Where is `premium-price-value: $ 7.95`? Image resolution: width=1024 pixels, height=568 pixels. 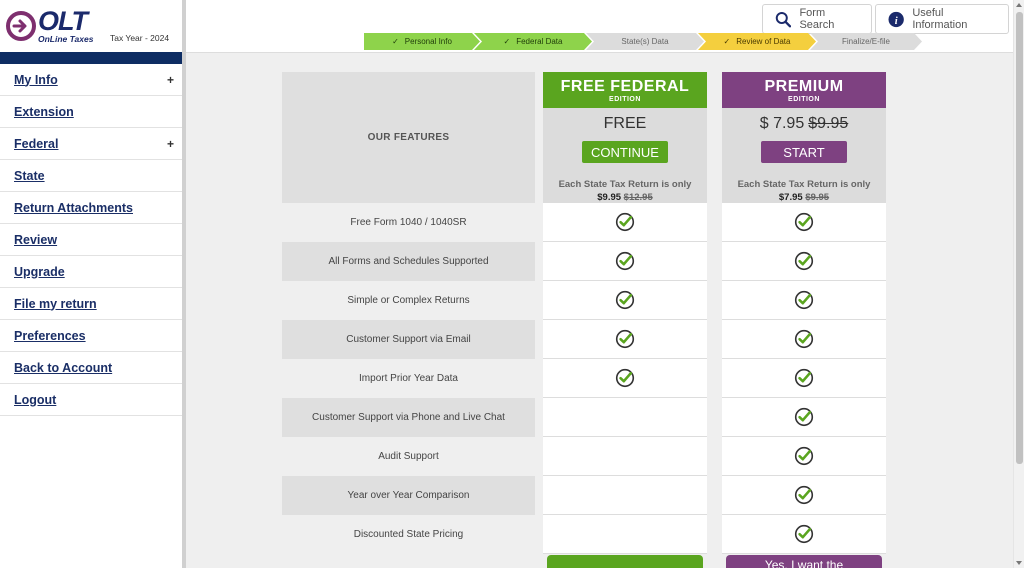
premium-price-value: $ 7.95 is located at coordinates (782, 123).